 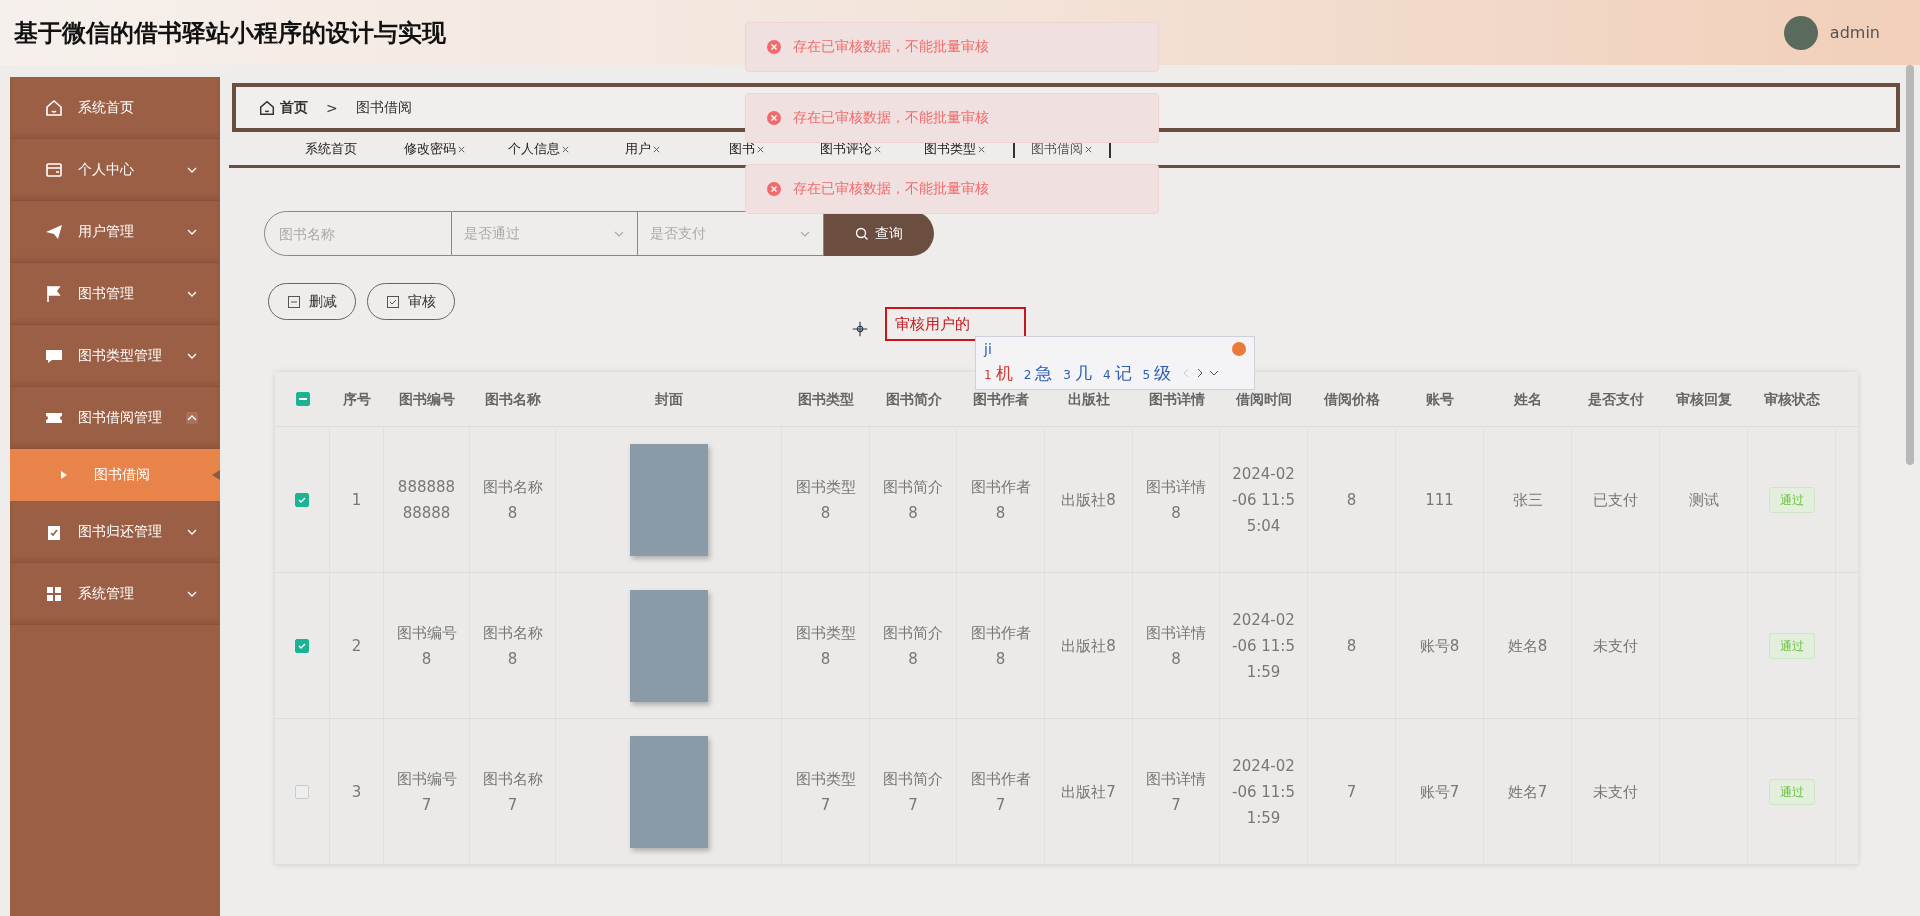 What do you see at coordinates (643, 149) in the screenshot?
I see `tab: 用户` at bounding box center [643, 149].